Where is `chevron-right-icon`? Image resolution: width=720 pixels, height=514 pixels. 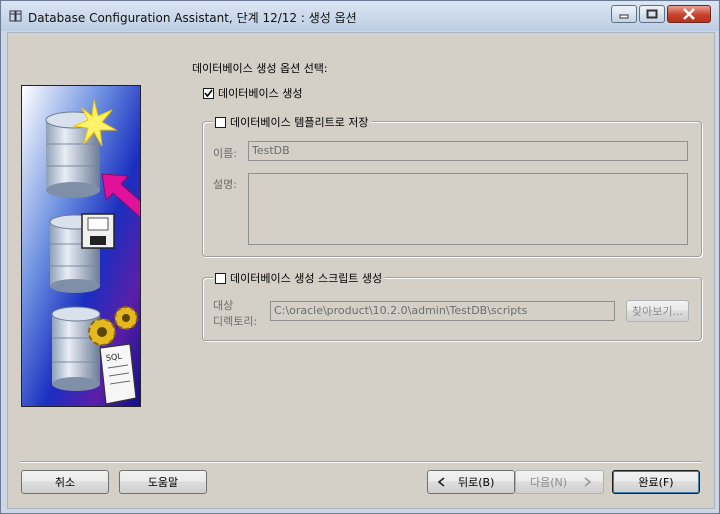 chevron-right-icon is located at coordinates (588, 482).